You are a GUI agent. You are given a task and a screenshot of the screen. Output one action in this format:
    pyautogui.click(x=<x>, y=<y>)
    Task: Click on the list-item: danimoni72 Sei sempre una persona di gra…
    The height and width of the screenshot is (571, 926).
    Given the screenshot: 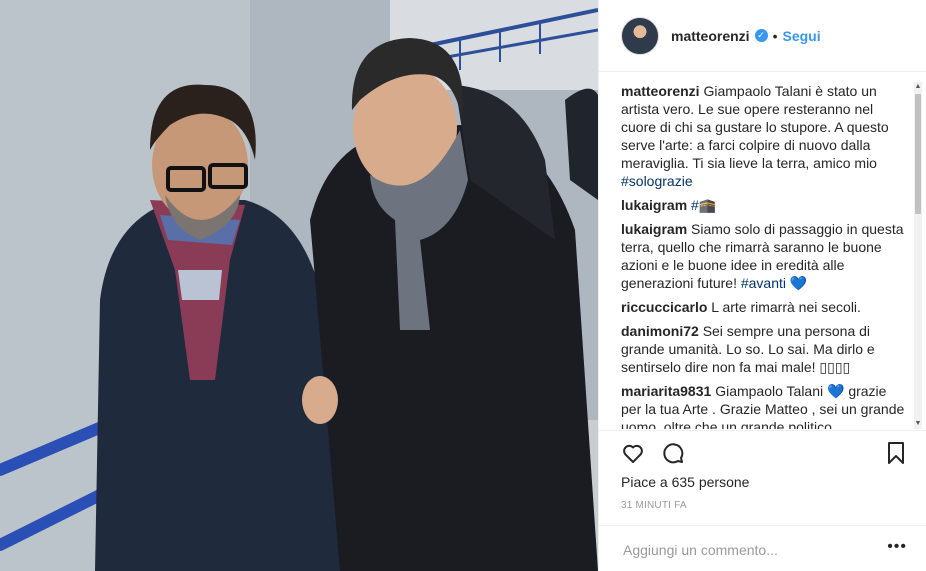 What is the action you would take?
    pyautogui.click(x=765, y=349)
    